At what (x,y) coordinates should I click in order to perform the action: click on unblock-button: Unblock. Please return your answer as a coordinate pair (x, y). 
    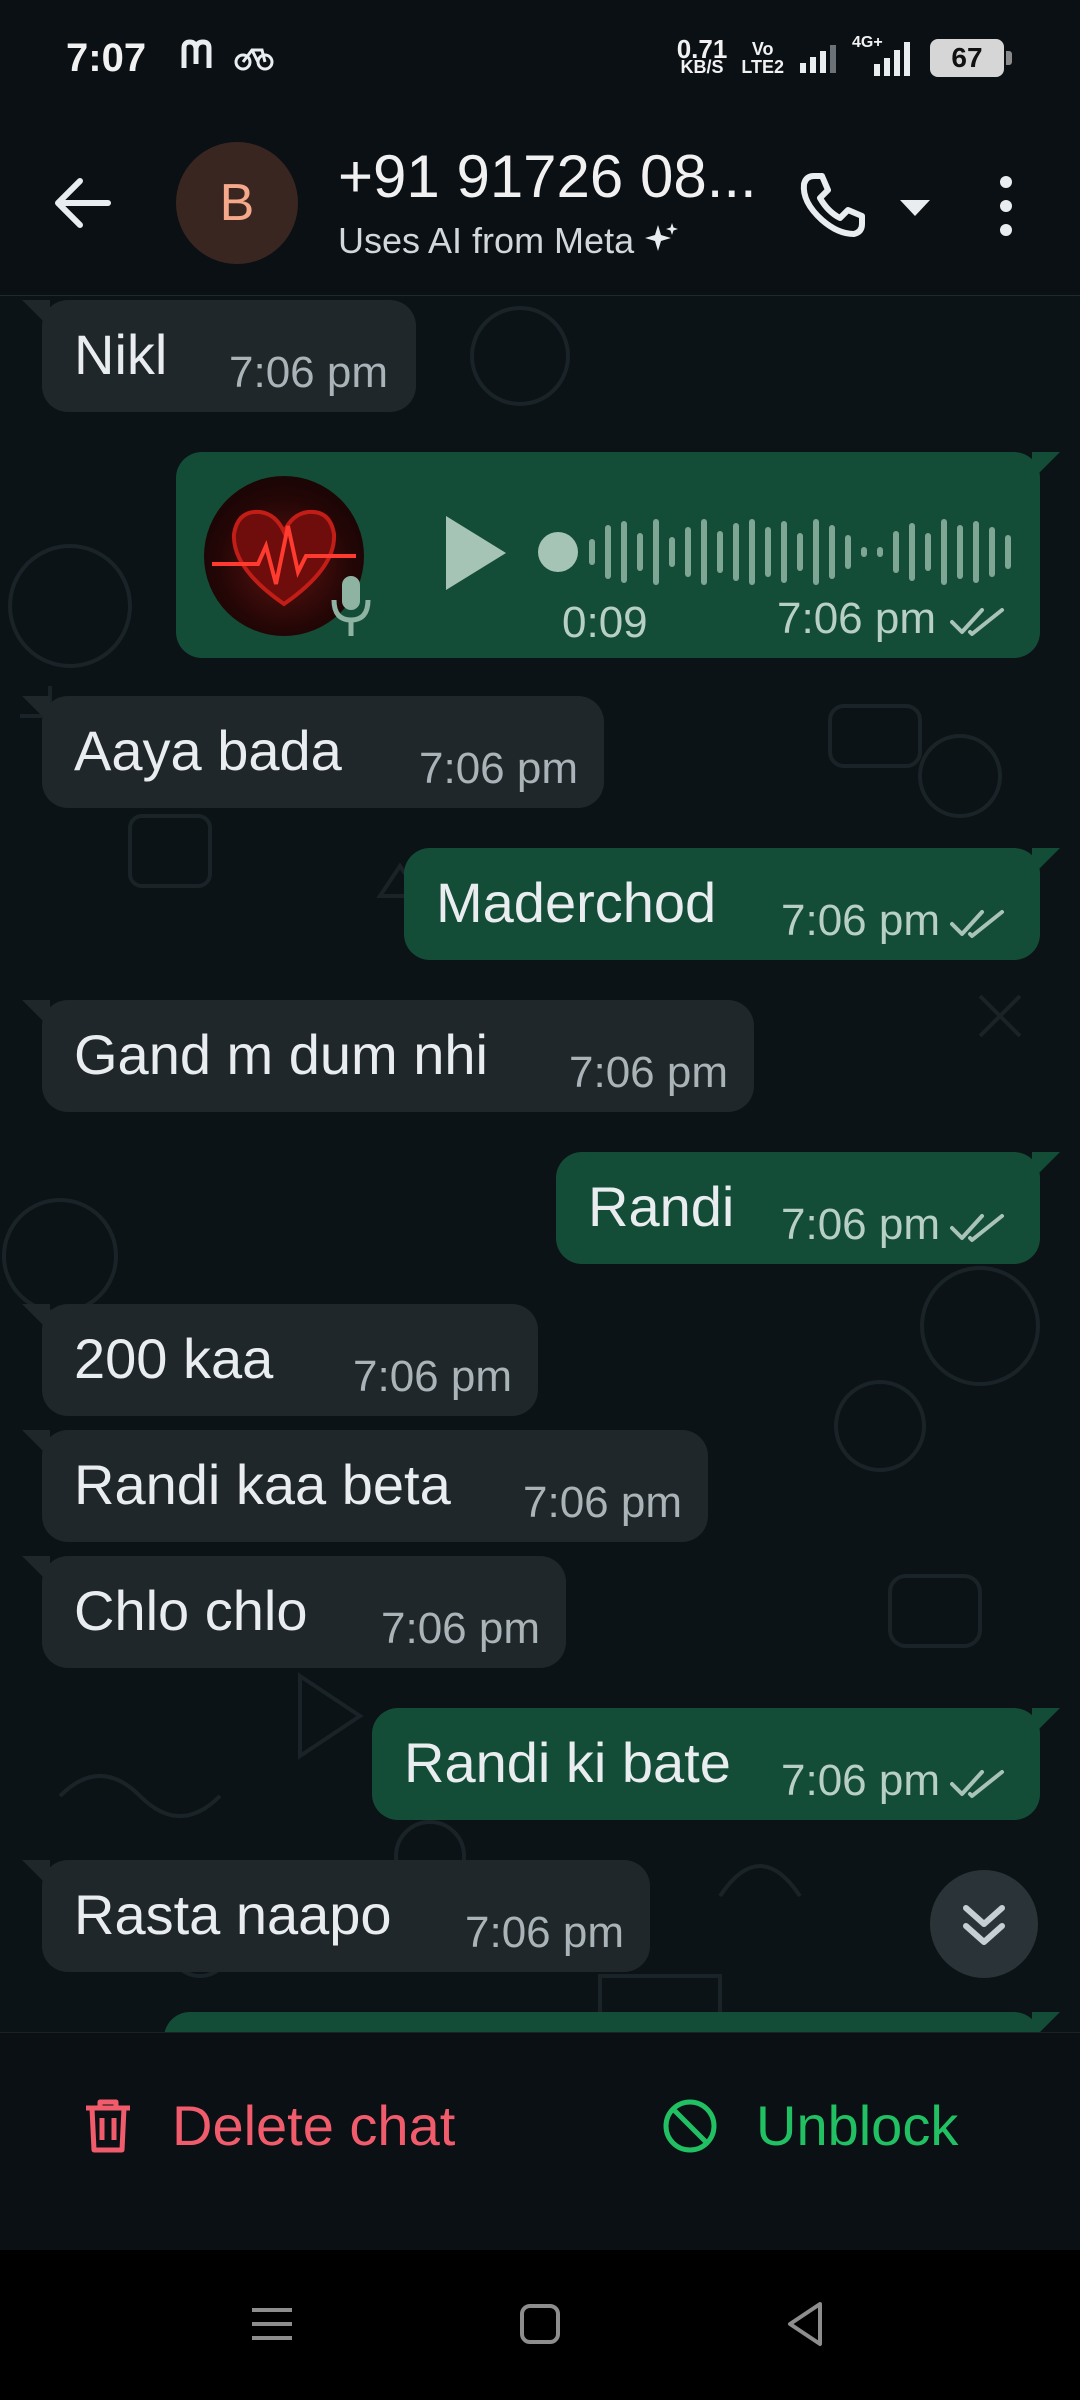
    Looking at the image, I should click on (809, 2125).